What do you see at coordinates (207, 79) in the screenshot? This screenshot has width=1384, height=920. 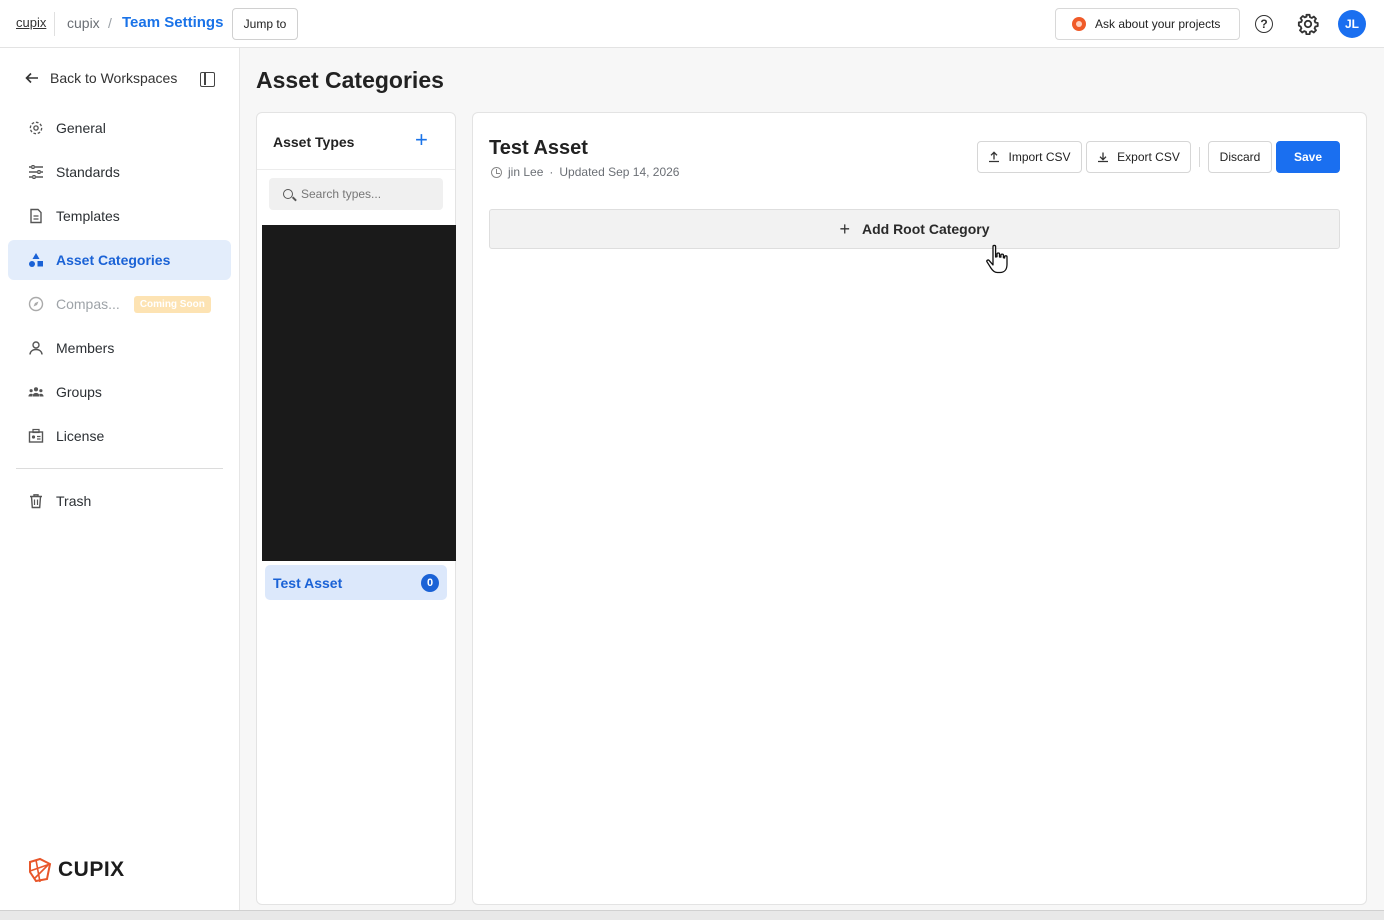 I see `collapse-sidebar-icon` at bounding box center [207, 79].